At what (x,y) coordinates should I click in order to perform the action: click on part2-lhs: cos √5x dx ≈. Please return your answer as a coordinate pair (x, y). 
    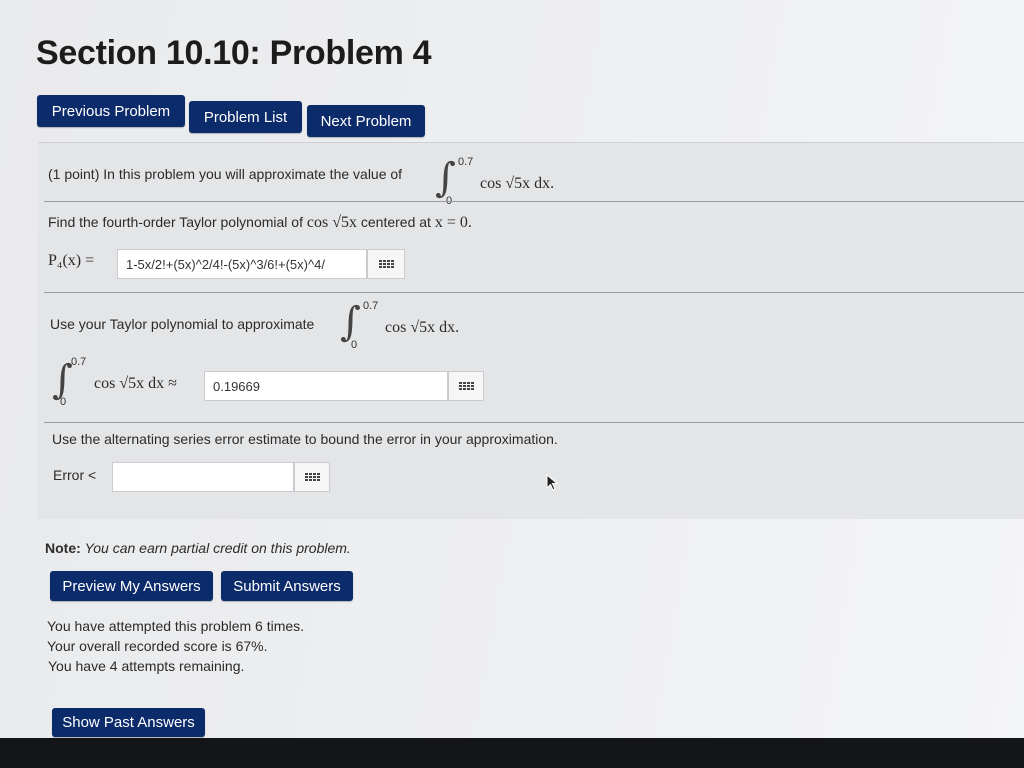
    Looking at the image, I should click on (135, 383).